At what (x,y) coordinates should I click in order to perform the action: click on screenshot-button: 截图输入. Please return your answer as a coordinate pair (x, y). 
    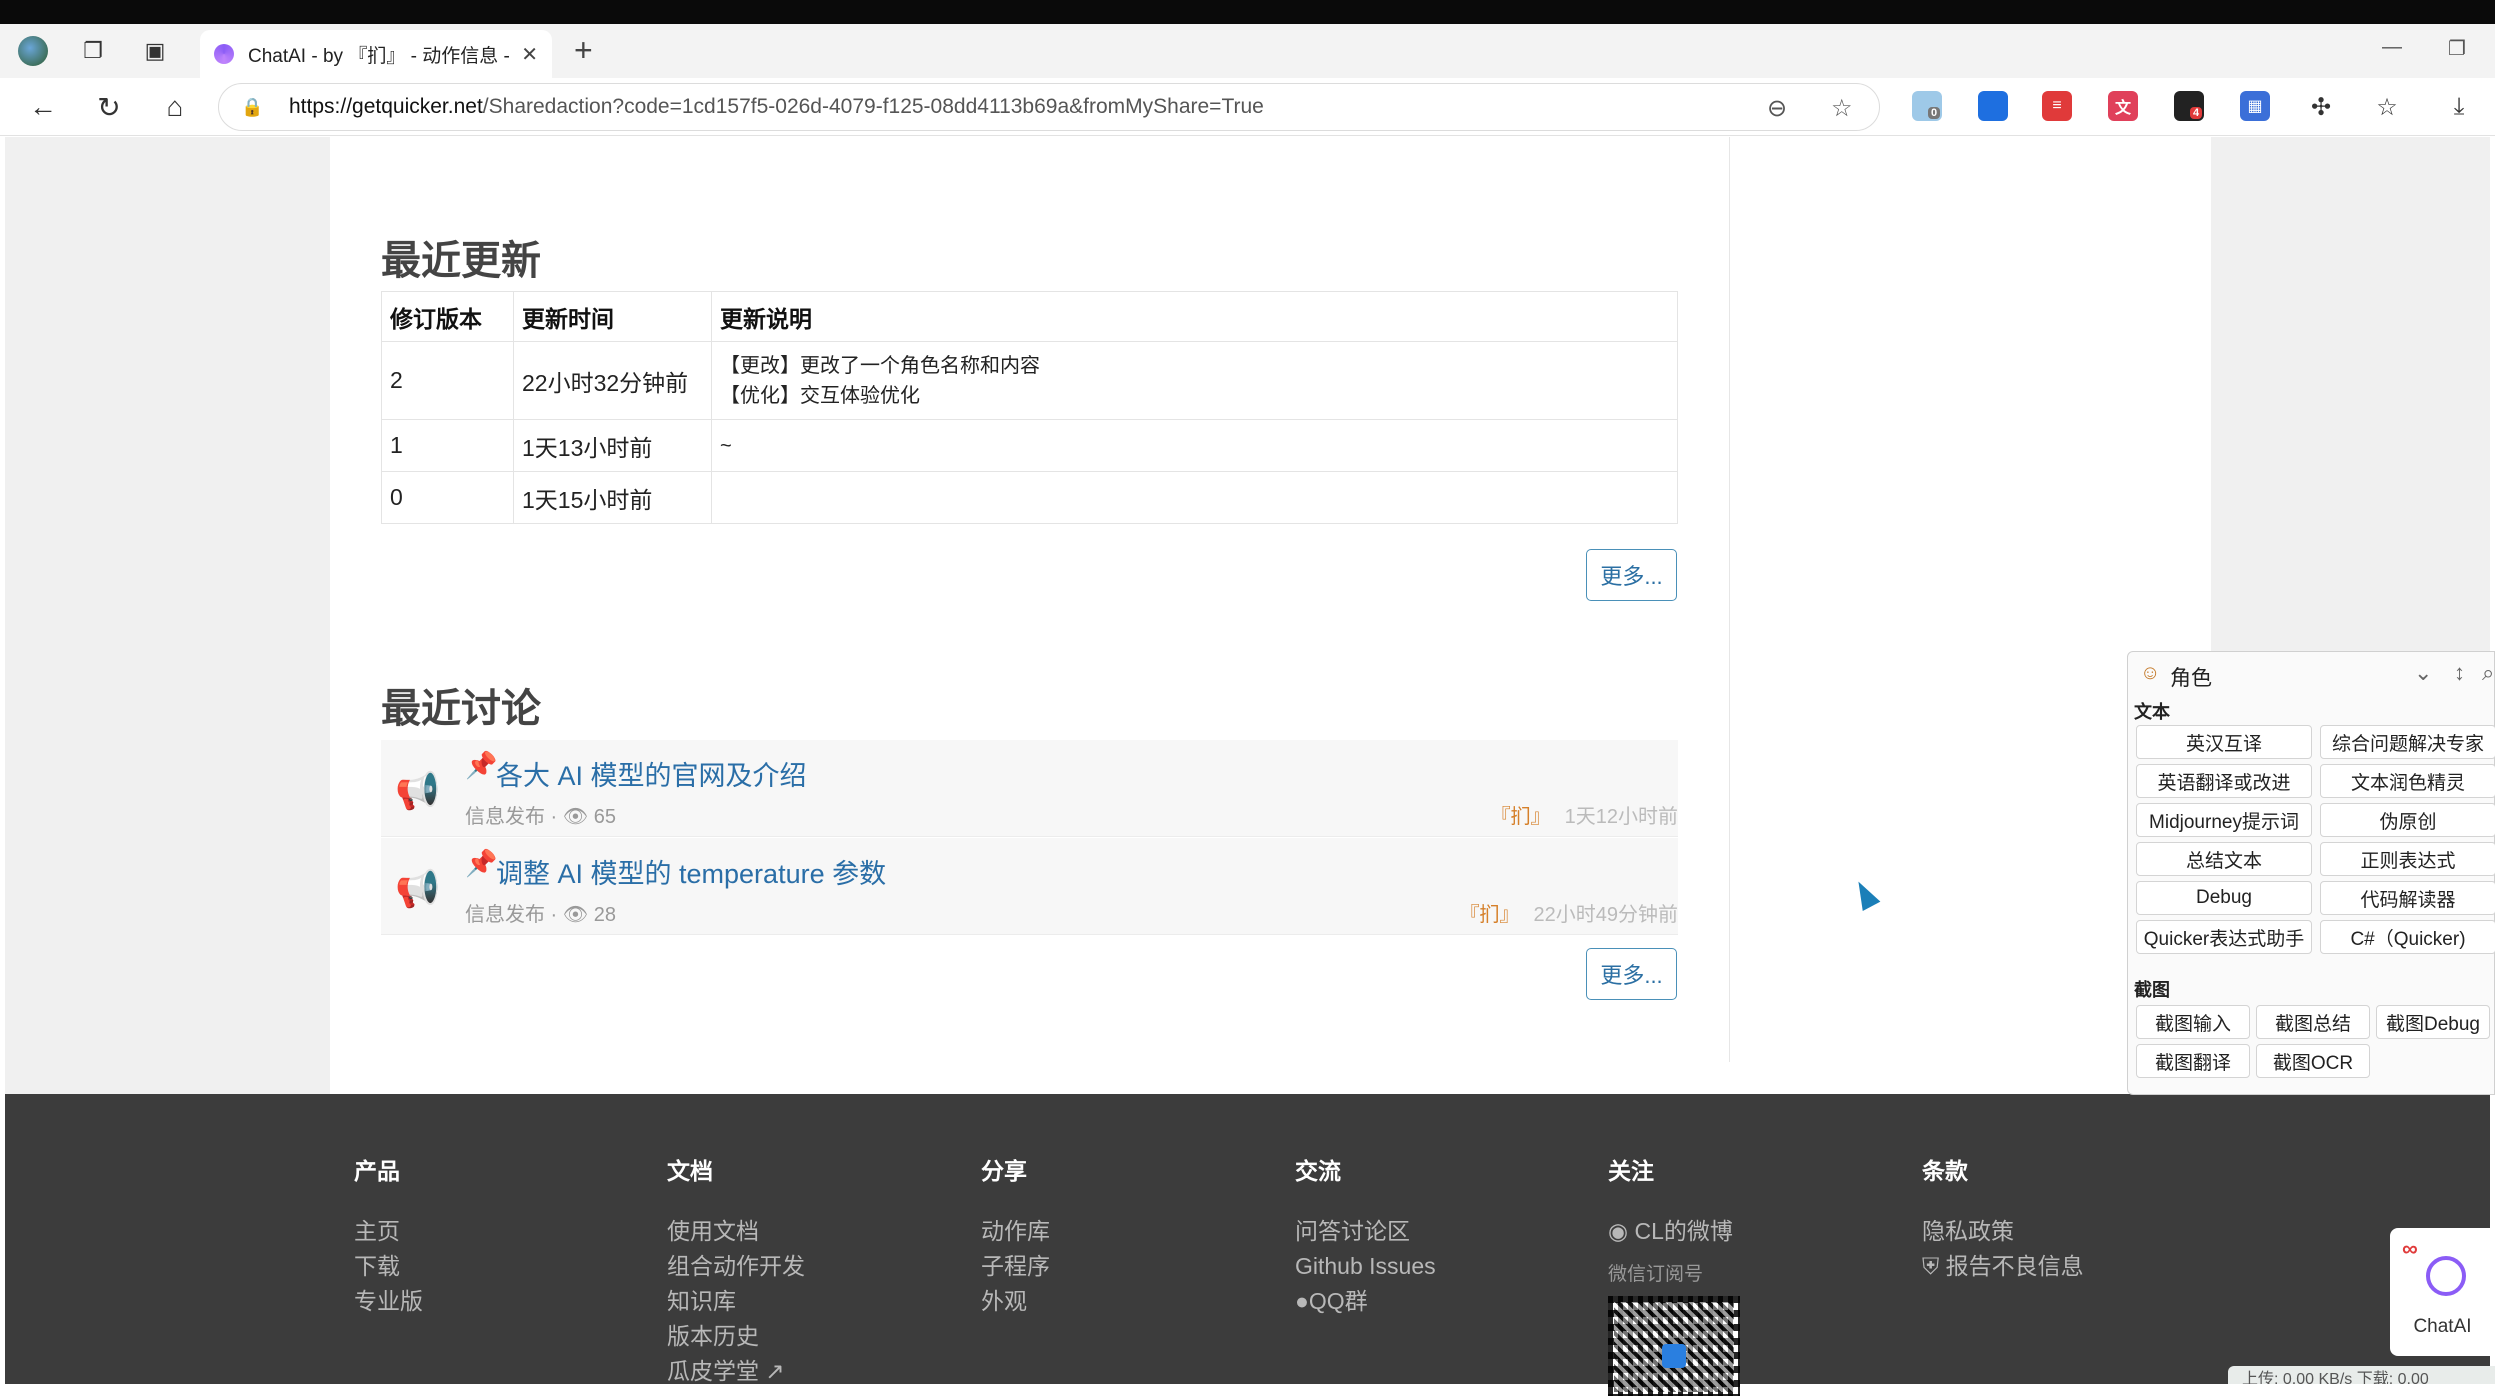
    Looking at the image, I should click on (2193, 1022).